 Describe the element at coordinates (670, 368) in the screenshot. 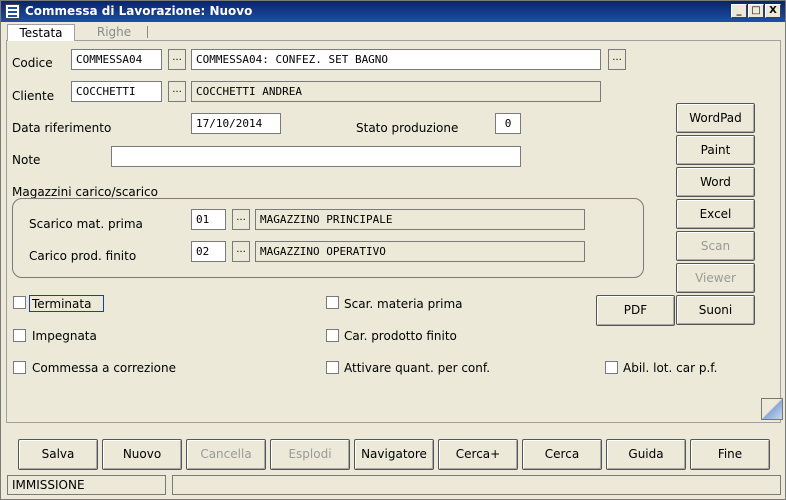

I see `abil-lot-label: Abil. lot. car p.f.` at that location.